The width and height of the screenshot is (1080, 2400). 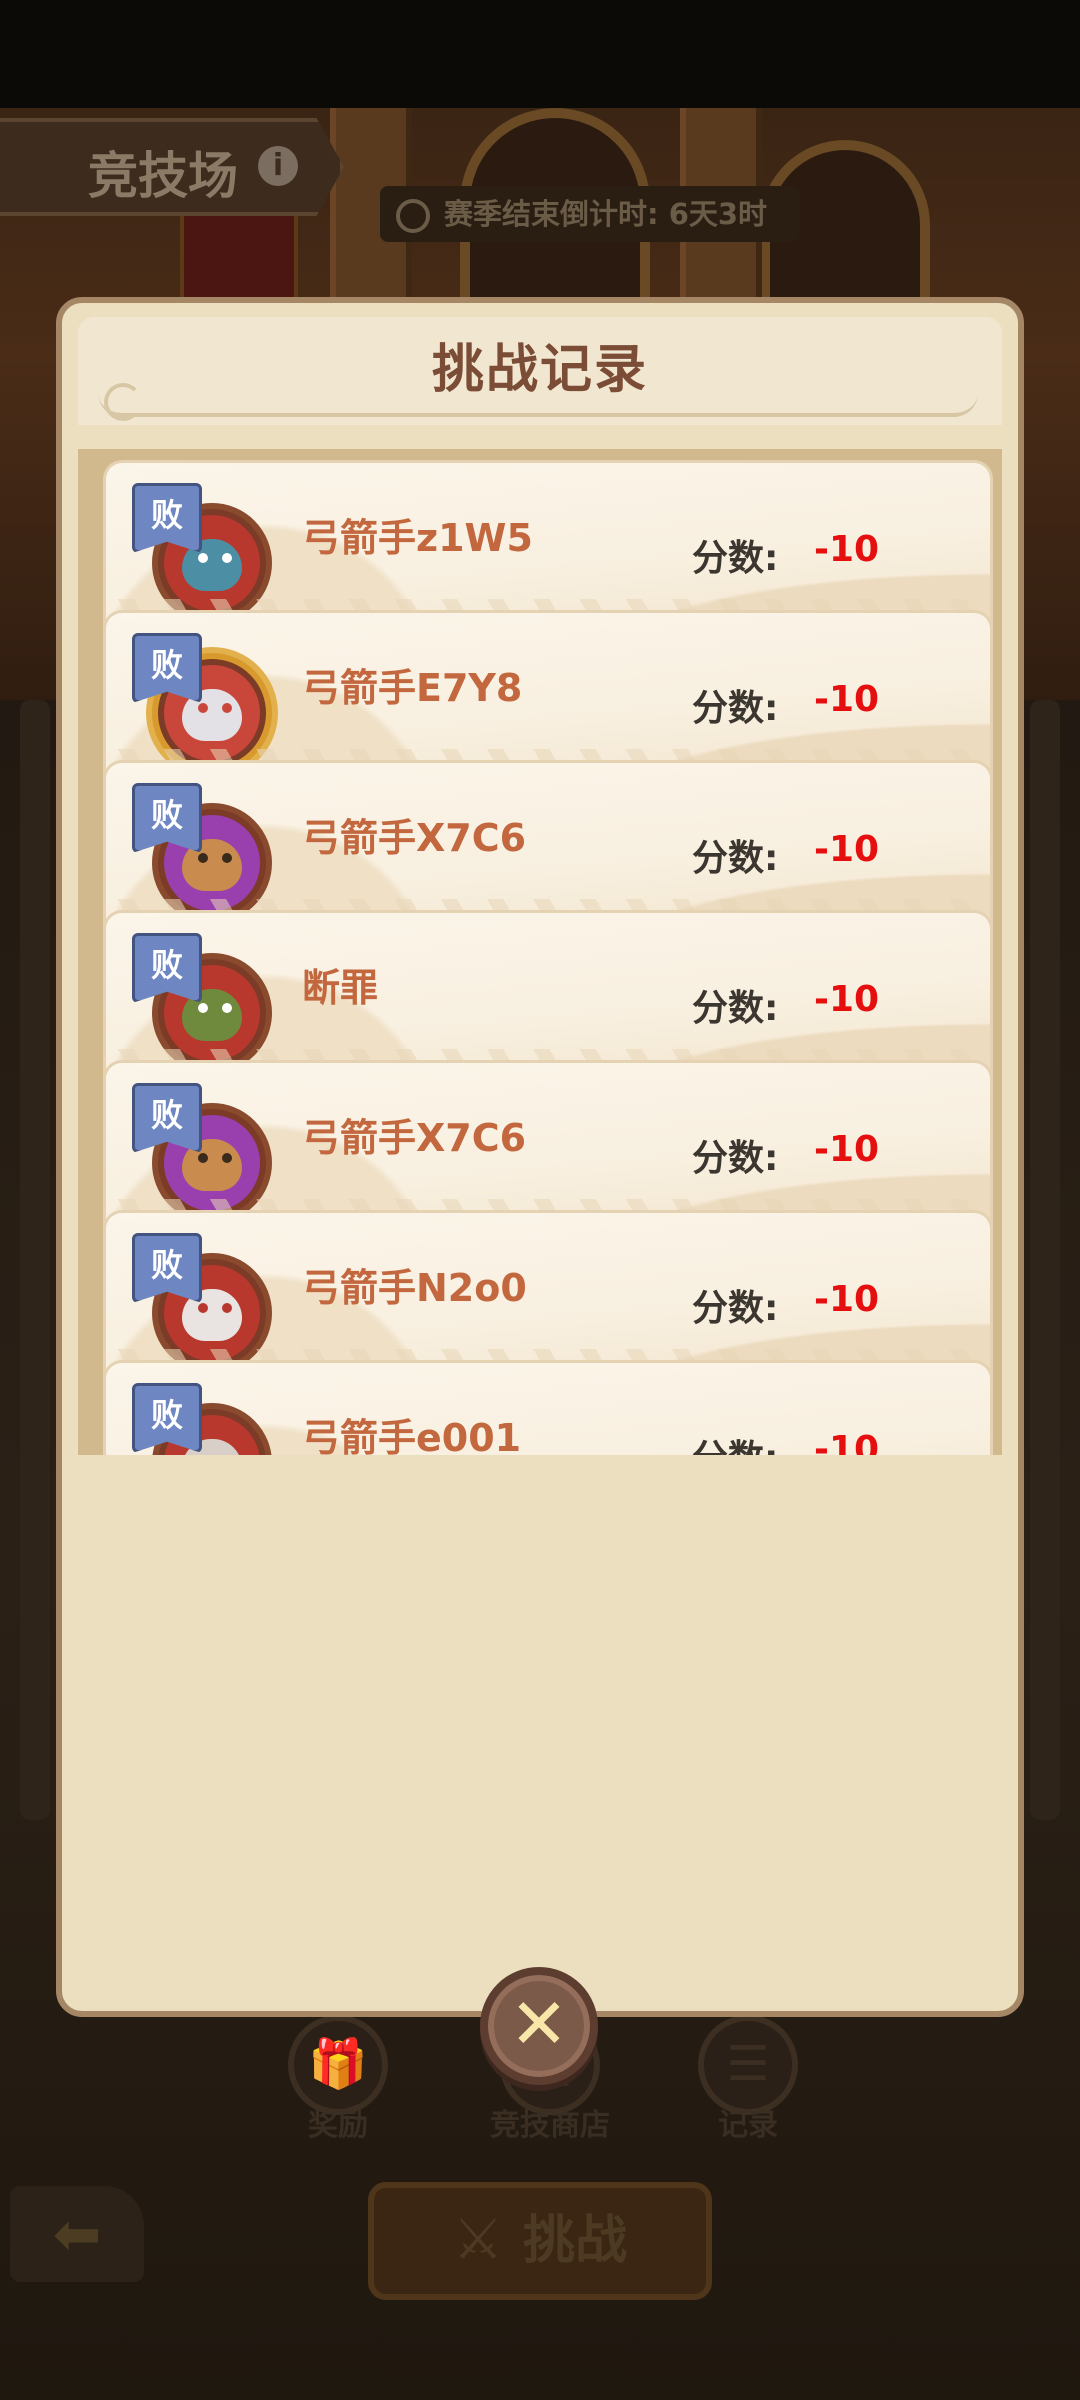 I want to click on nav-label-records: 记录, so click(x=748, y=2125).